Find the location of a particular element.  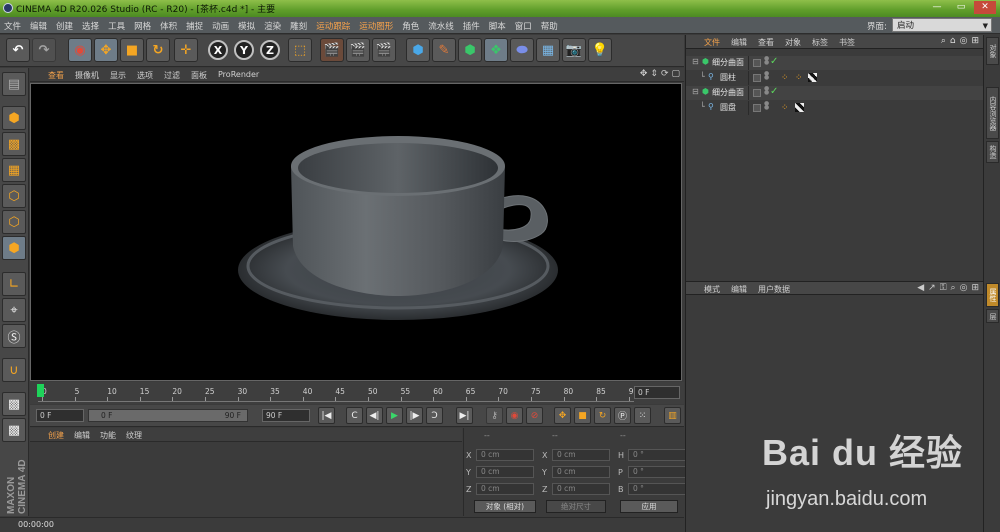

menu-volume: 体积 is located at coordinates (168, 26).